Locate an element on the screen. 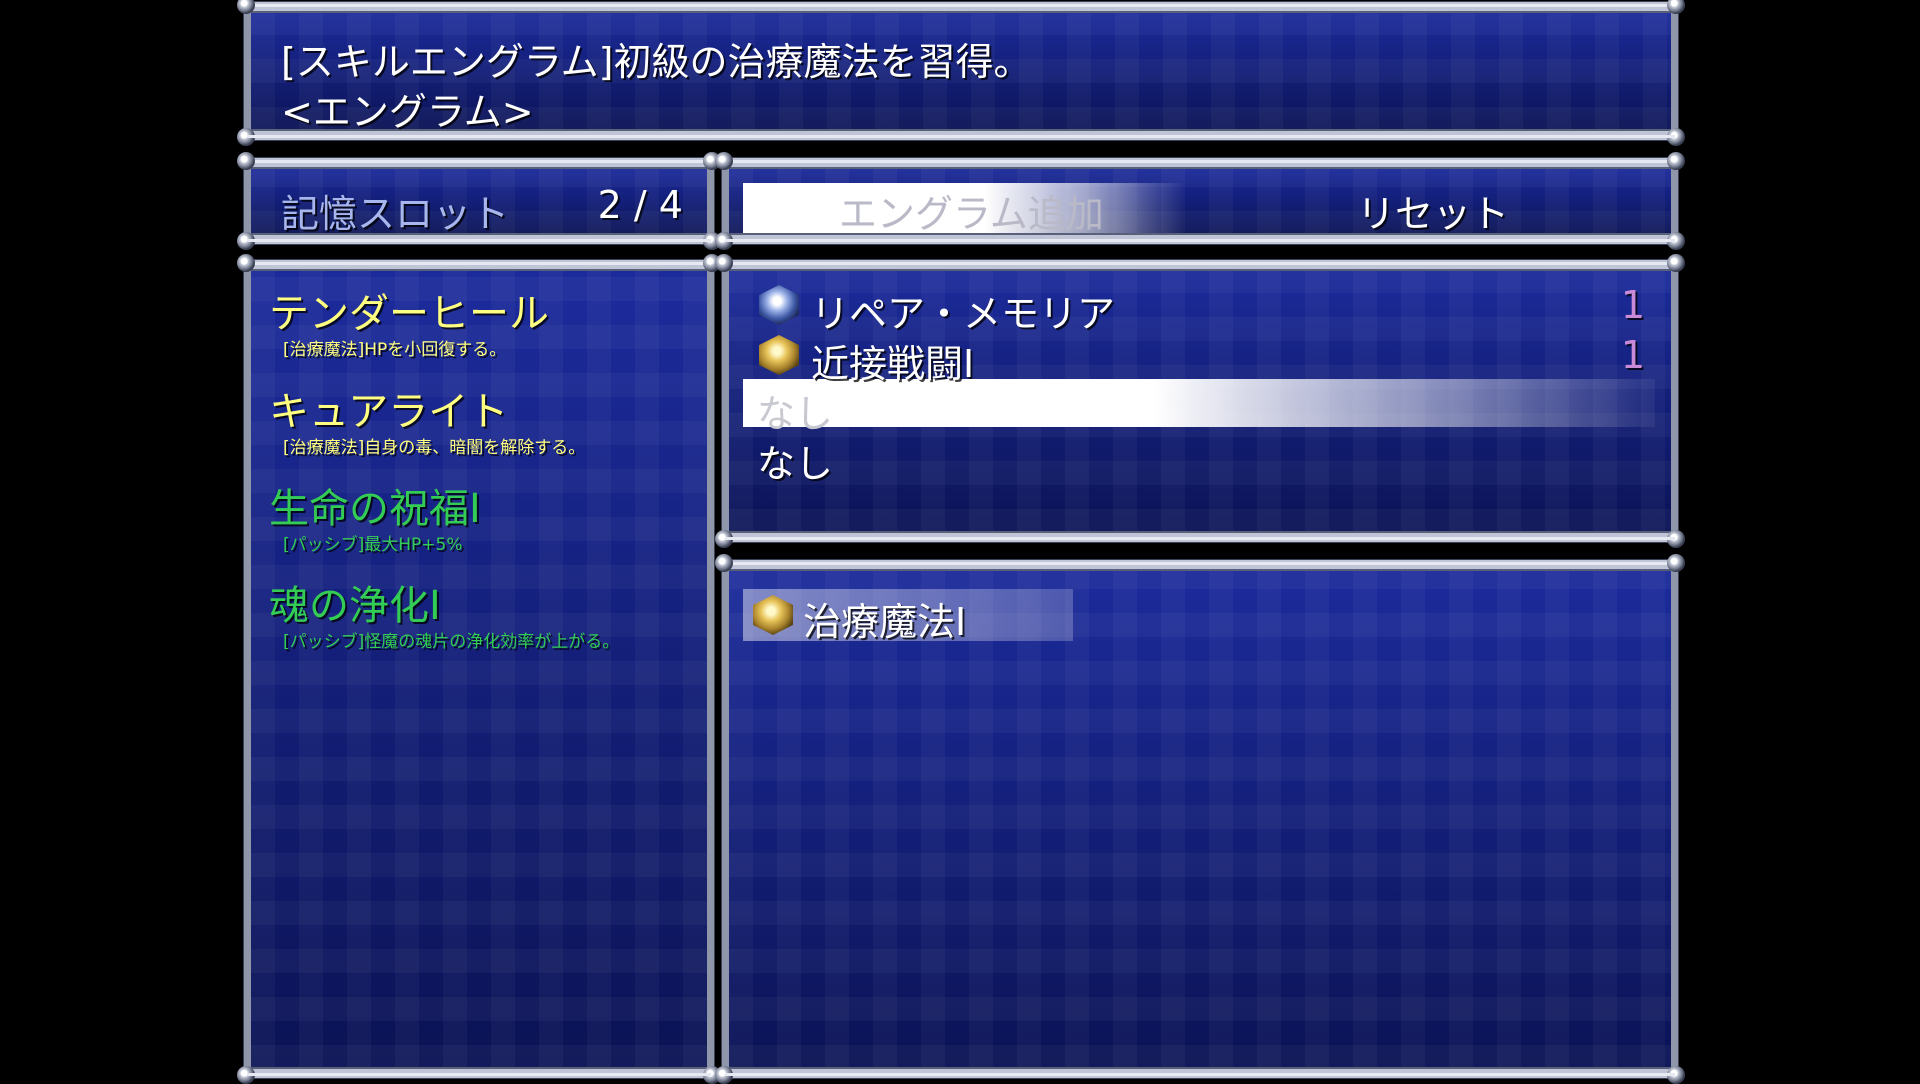 Image resolution: width=1920 pixels, height=1084 pixels. skill-name-blessing-of-life: 生命の祝福Ⅰ is located at coordinates (375, 509).